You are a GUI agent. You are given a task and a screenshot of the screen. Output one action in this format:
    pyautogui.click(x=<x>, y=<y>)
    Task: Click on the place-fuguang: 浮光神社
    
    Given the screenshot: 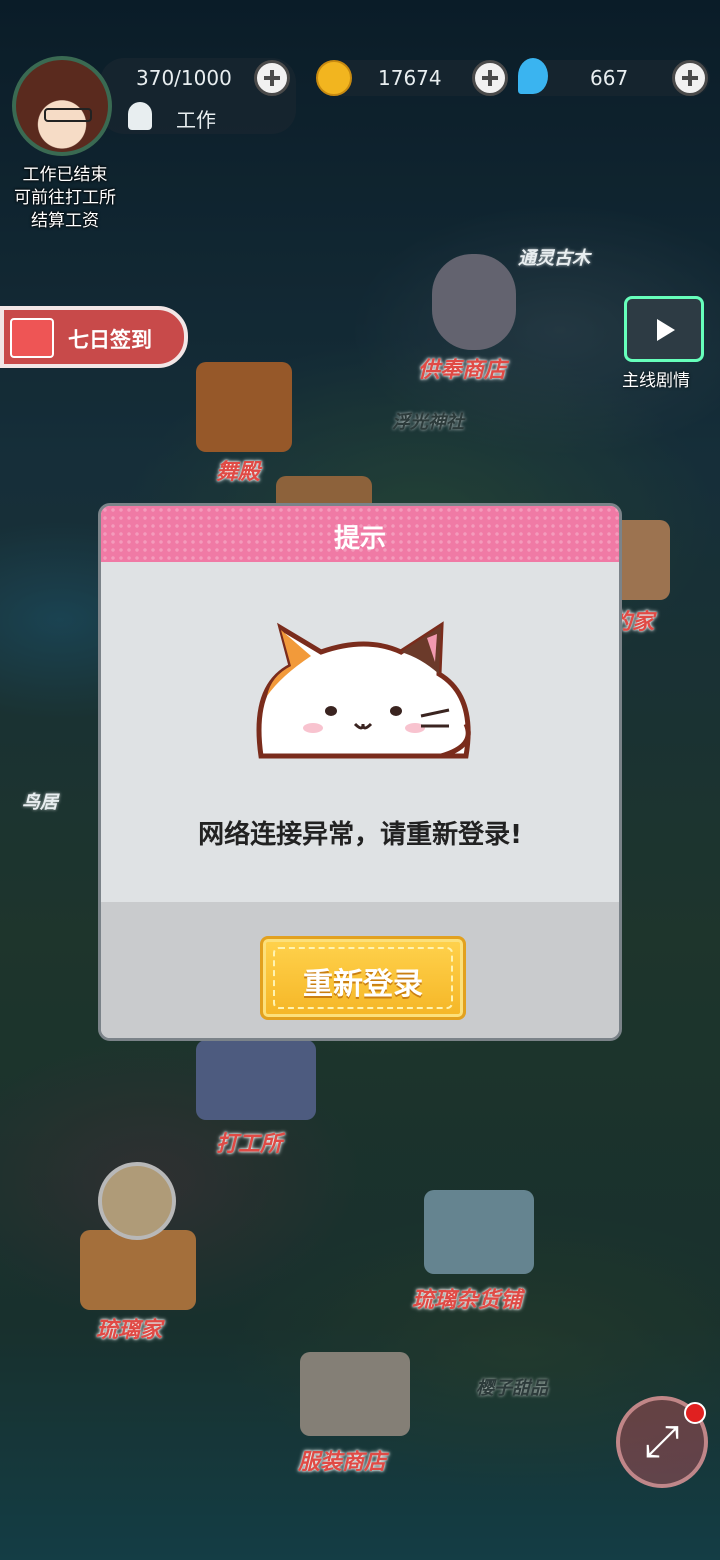 What is the action you would take?
    pyautogui.click(x=428, y=422)
    